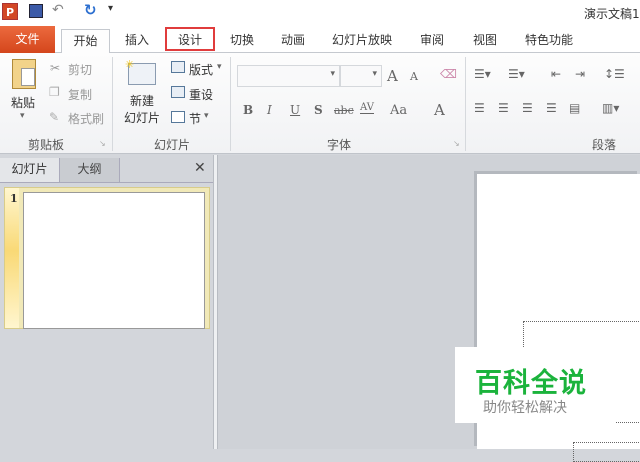 The height and width of the screenshot is (462, 640). What do you see at coordinates (362, 41) in the screenshot?
I see `tab-slideshow: 幻灯片放映` at bounding box center [362, 41].